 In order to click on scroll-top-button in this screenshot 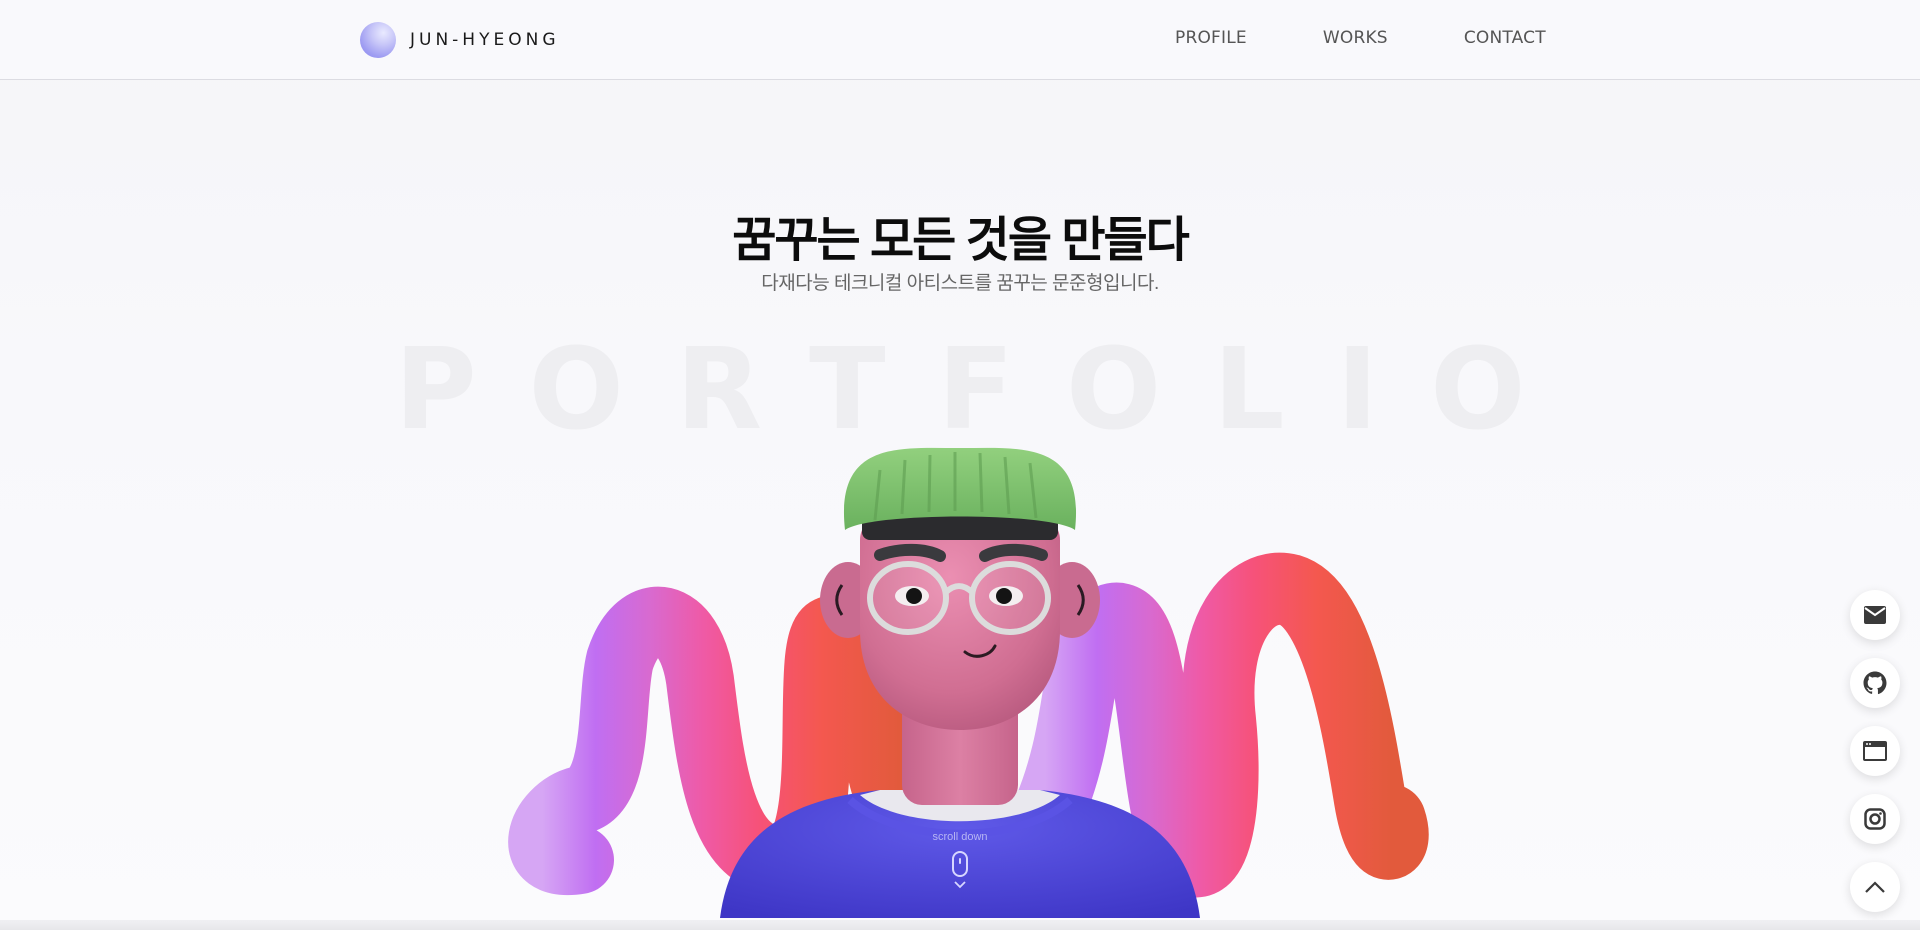, I will do `click(1875, 887)`.